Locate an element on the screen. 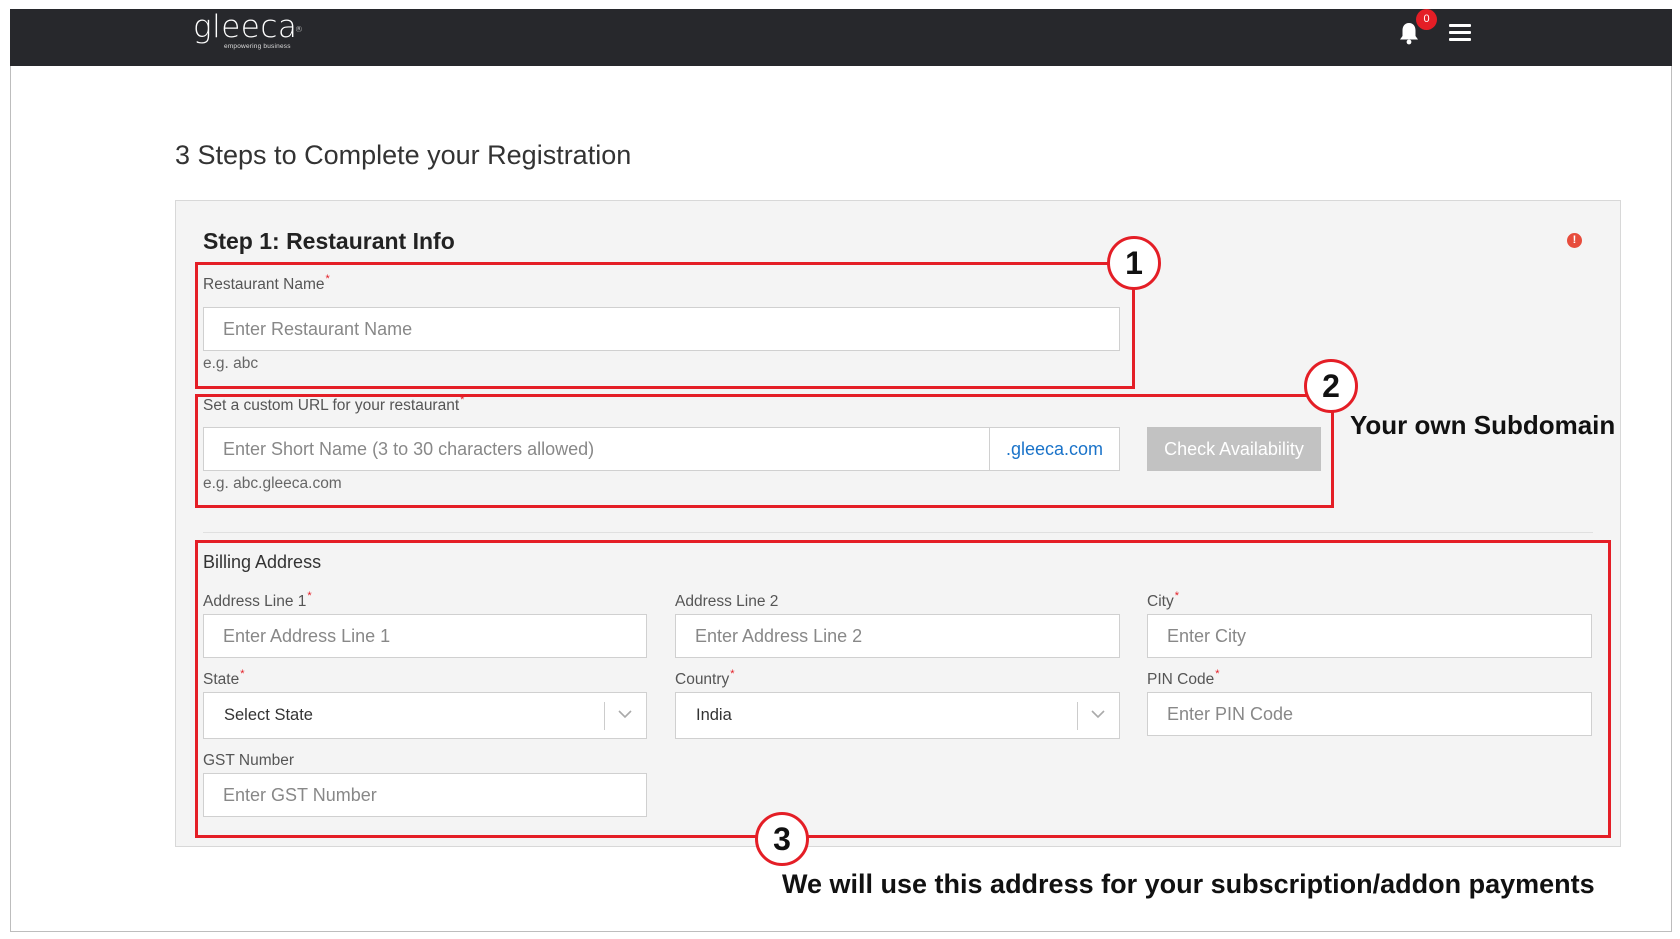 This screenshot has height=939, width=1680. notification-badge: 0 is located at coordinates (1426, 19).